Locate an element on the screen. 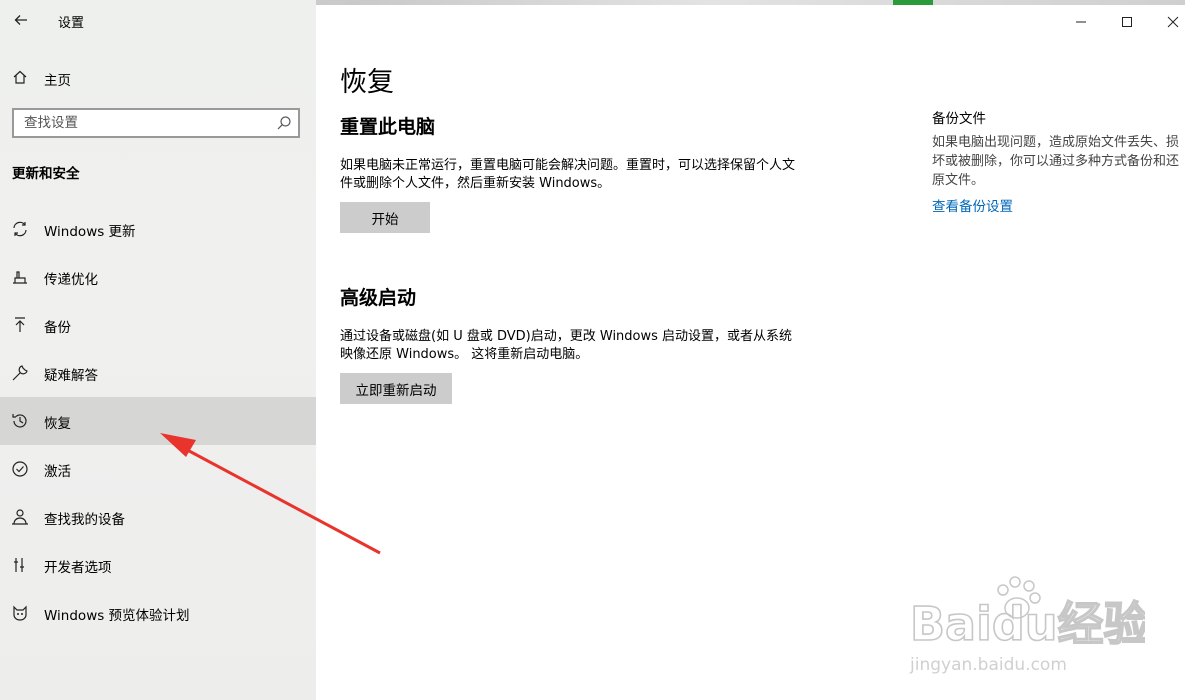 This screenshot has height=700, width=1185. sidebar-item-developer-options: 开发者选项 is located at coordinates (158, 565).